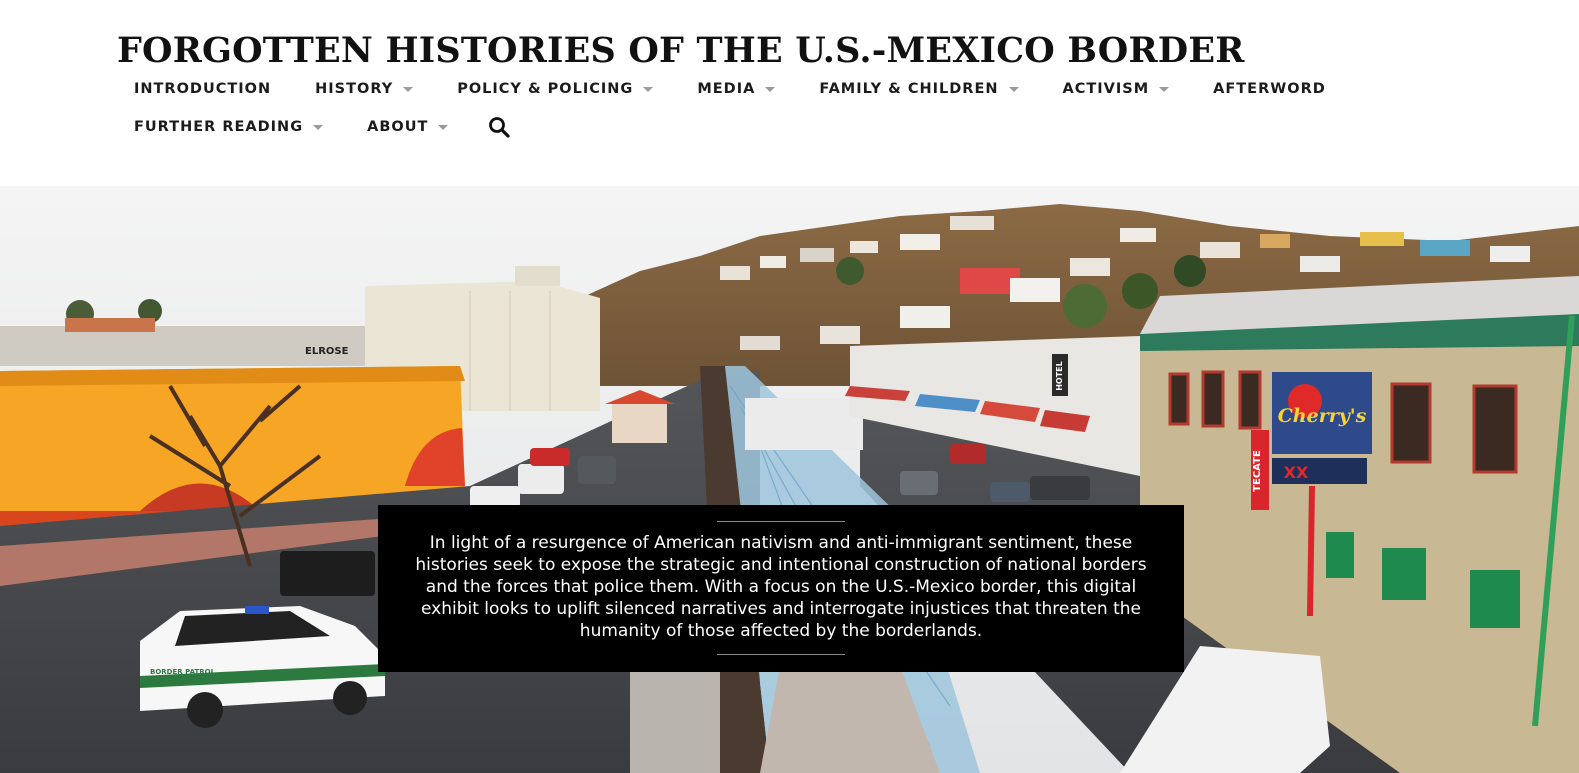 Image resolution: width=1579 pixels, height=773 pixels. What do you see at coordinates (784, 127) in the screenshot?
I see `nav-row-2: FURTHER READING ABOUT` at bounding box center [784, 127].